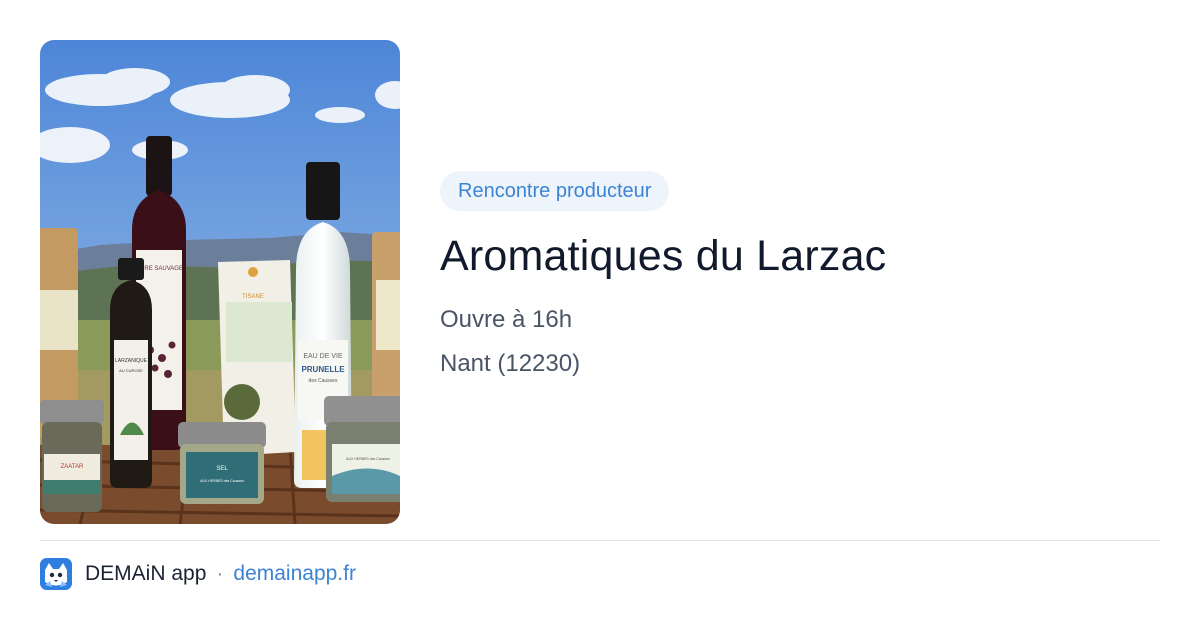  What do you see at coordinates (131, 361) in the screenshot?
I see `label-vinegar-text: LARZANIQUE` at bounding box center [131, 361].